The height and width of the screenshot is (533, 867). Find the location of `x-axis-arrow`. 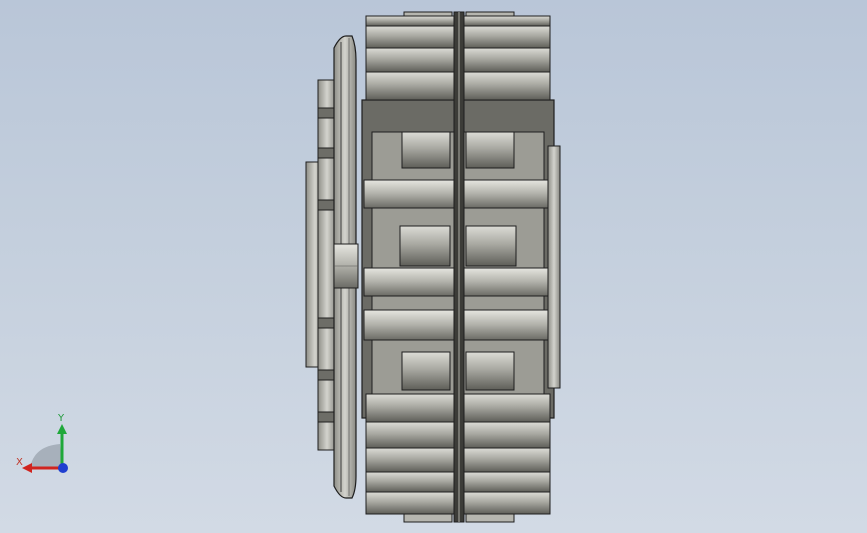

x-axis-arrow is located at coordinates (27, 468).